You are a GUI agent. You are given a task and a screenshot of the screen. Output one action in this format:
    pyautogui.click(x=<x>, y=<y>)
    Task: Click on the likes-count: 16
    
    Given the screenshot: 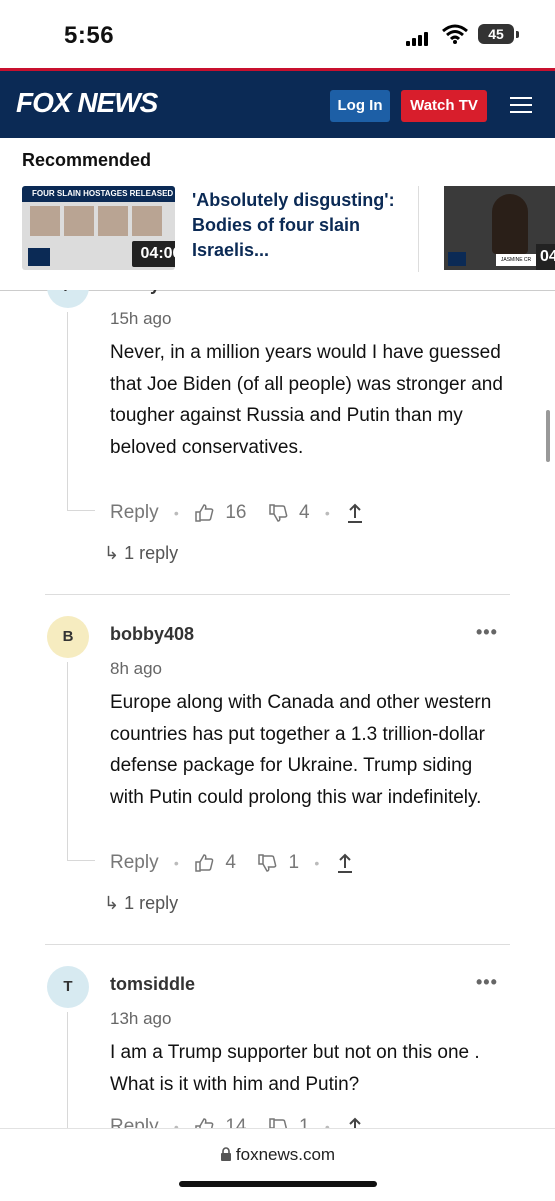 What is the action you would take?
    pyautogui.click(x=236, y=512)
    